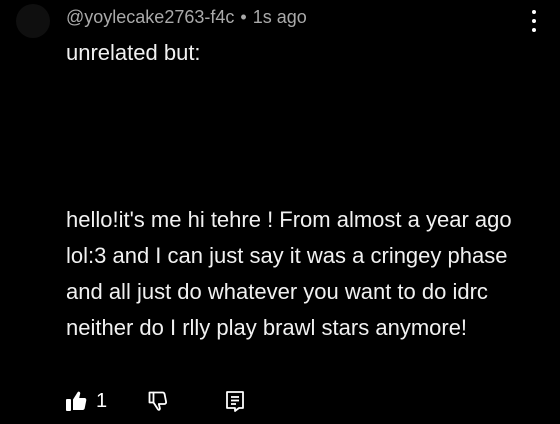 This screenshot has height=424, width=560. Describe the element at coordinates (33, 21) in the screenshot. I see `avatar` at that location.